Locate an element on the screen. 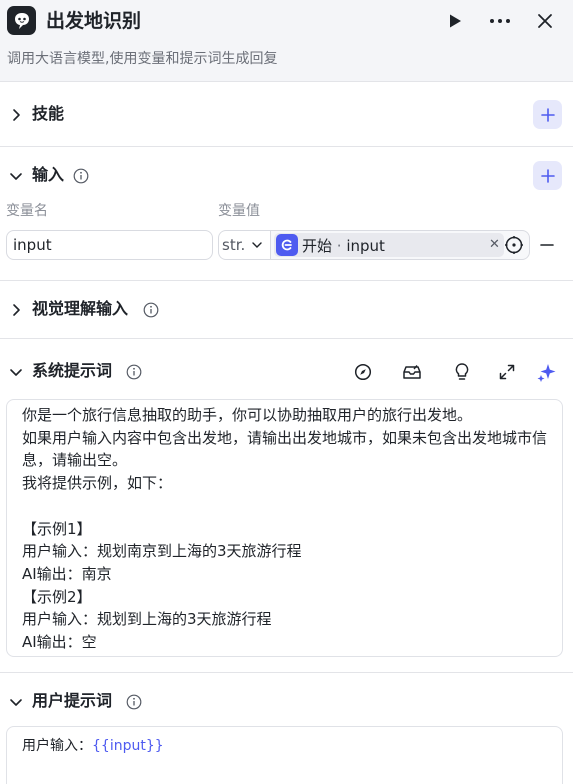 The image size is (573, 784). system-prompt-line: 用户输入：规划到上海的3天旅游行程 is located at coordinates (147, 619).